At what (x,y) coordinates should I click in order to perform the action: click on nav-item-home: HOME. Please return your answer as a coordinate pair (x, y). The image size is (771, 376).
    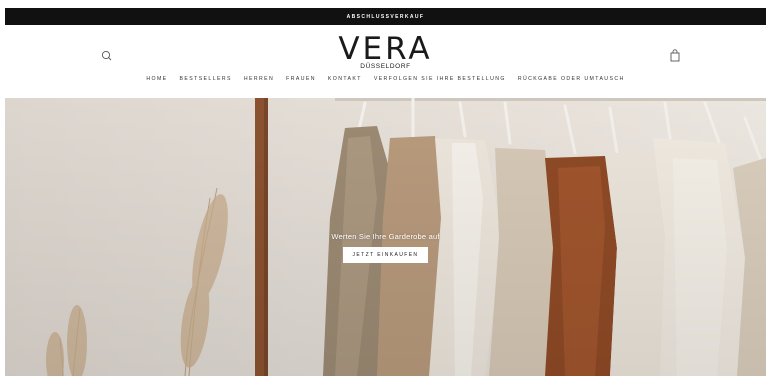
    Looking at the image, I should click on (156, 79).